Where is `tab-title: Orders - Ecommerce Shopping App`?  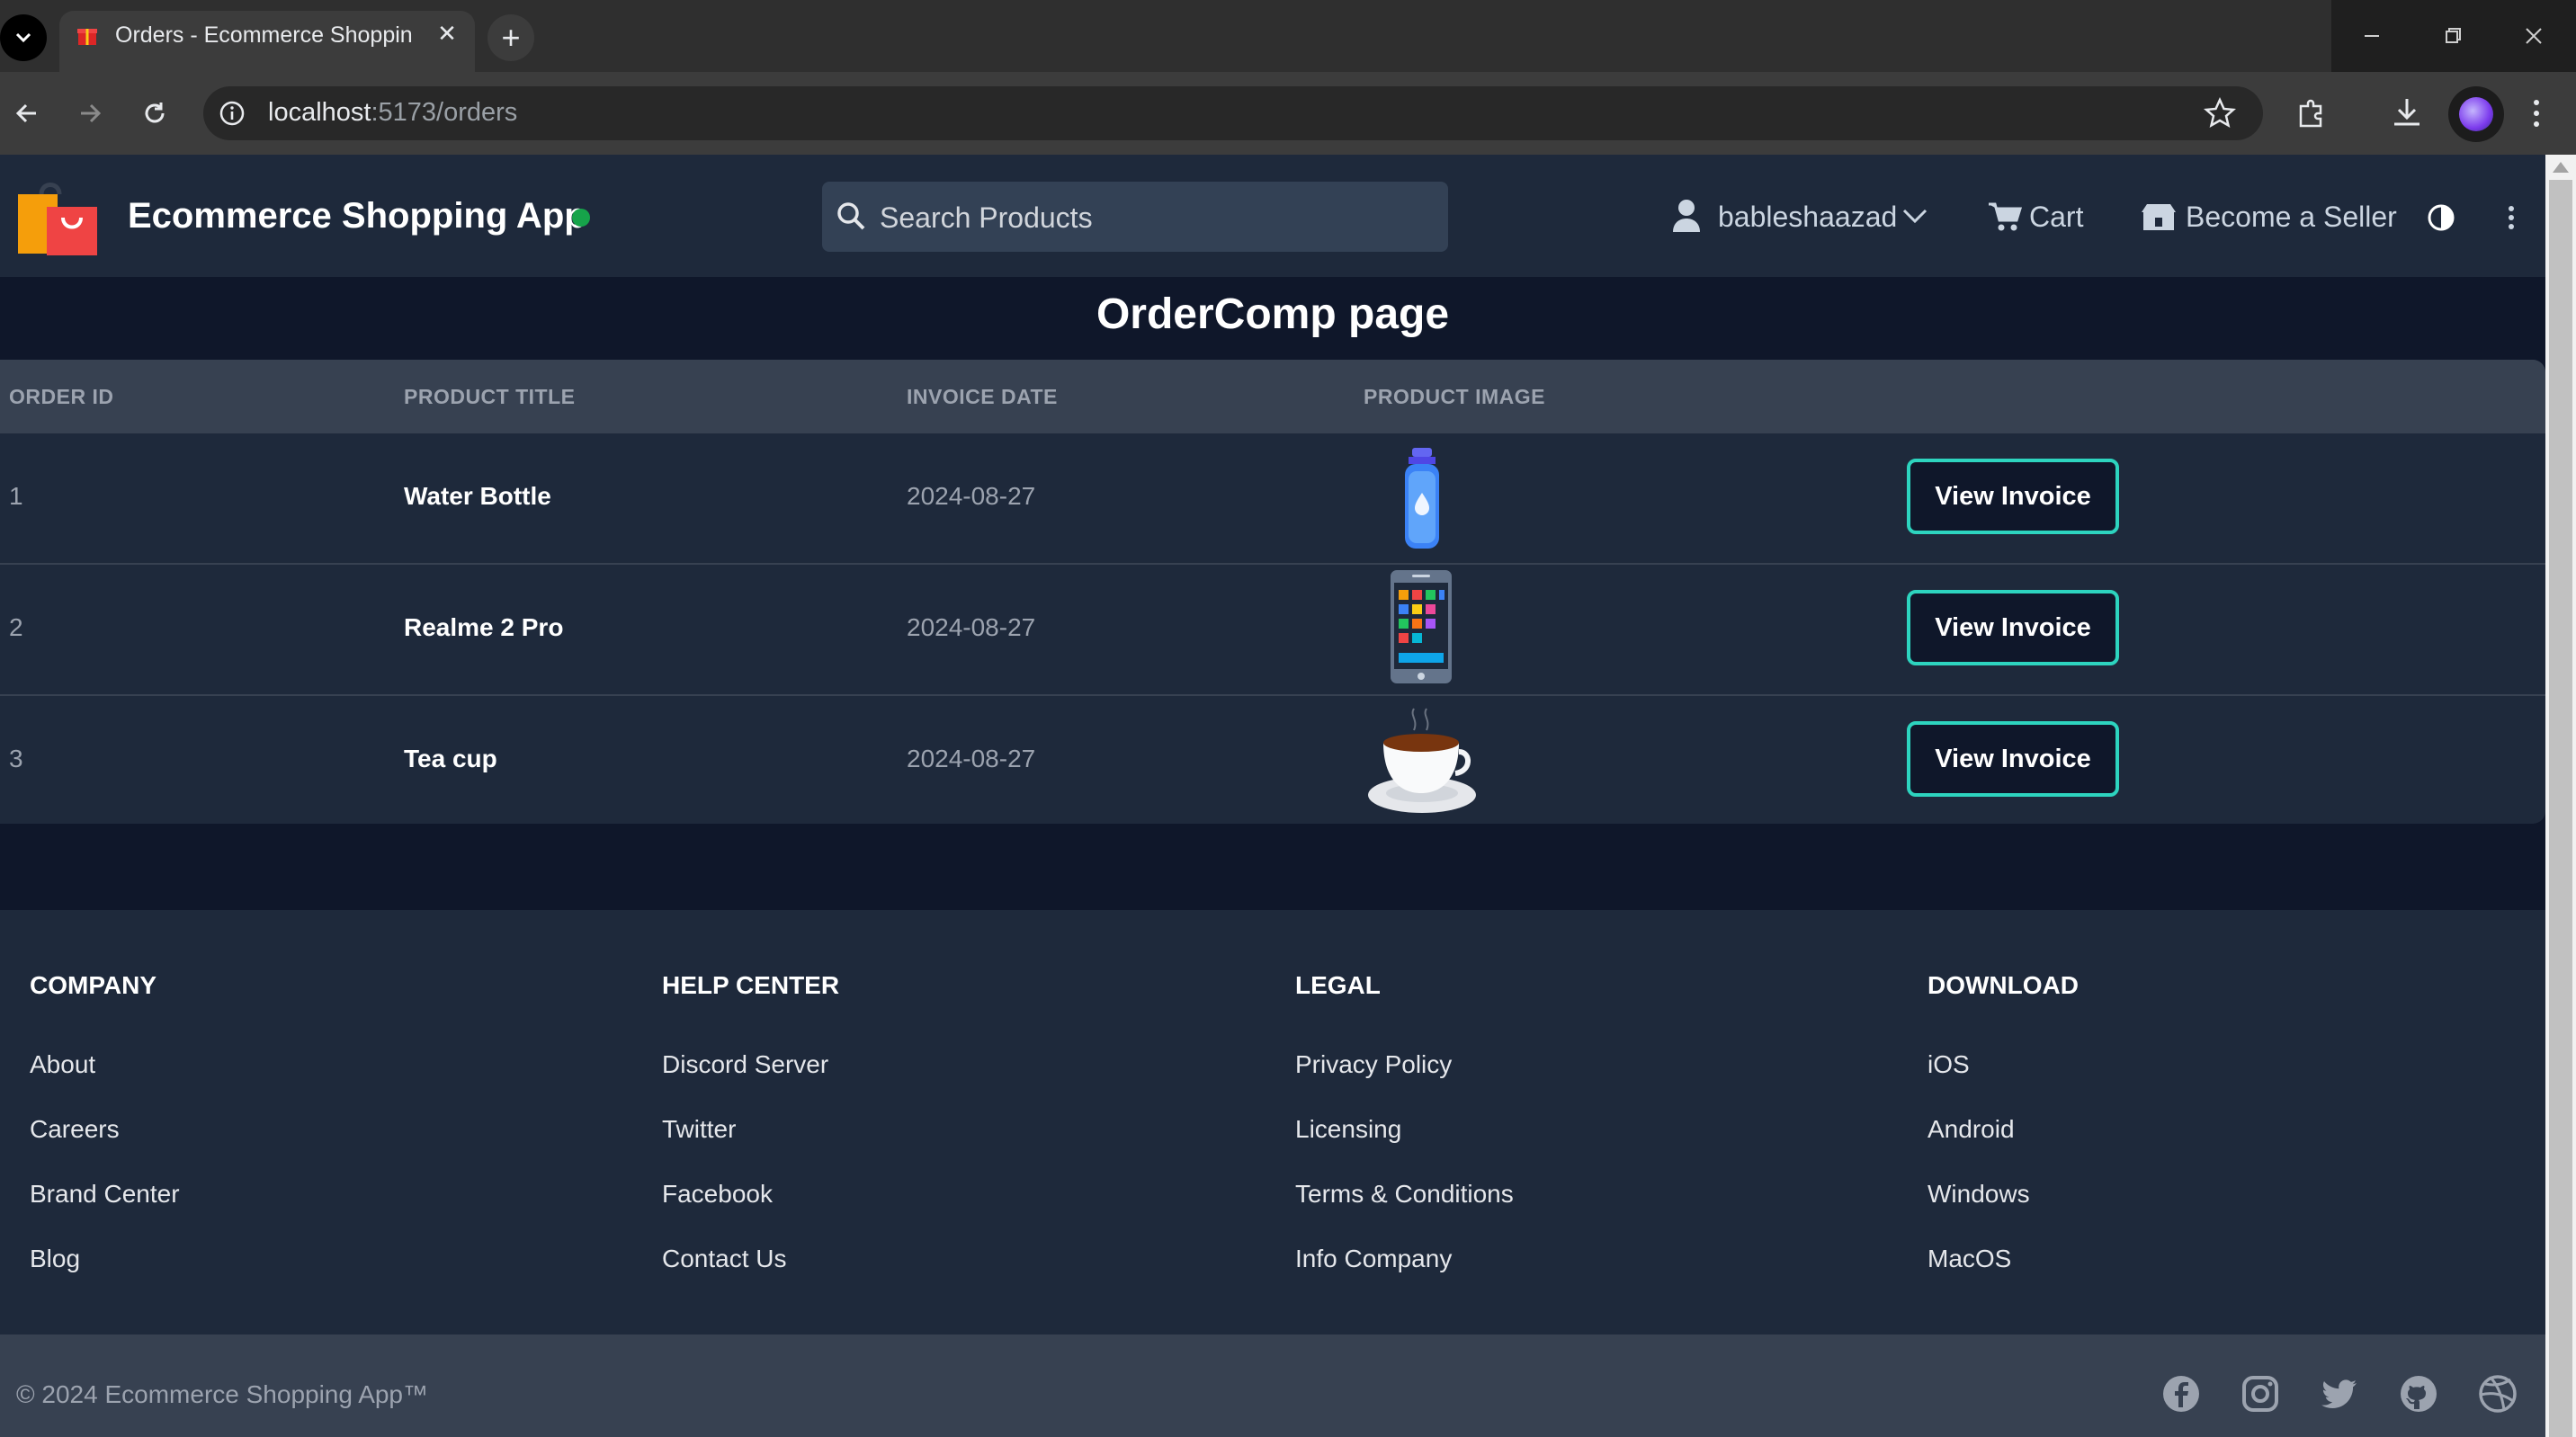 tab-title: Orders - Ecommerce Shopping App is located at coordinates (263, 35).